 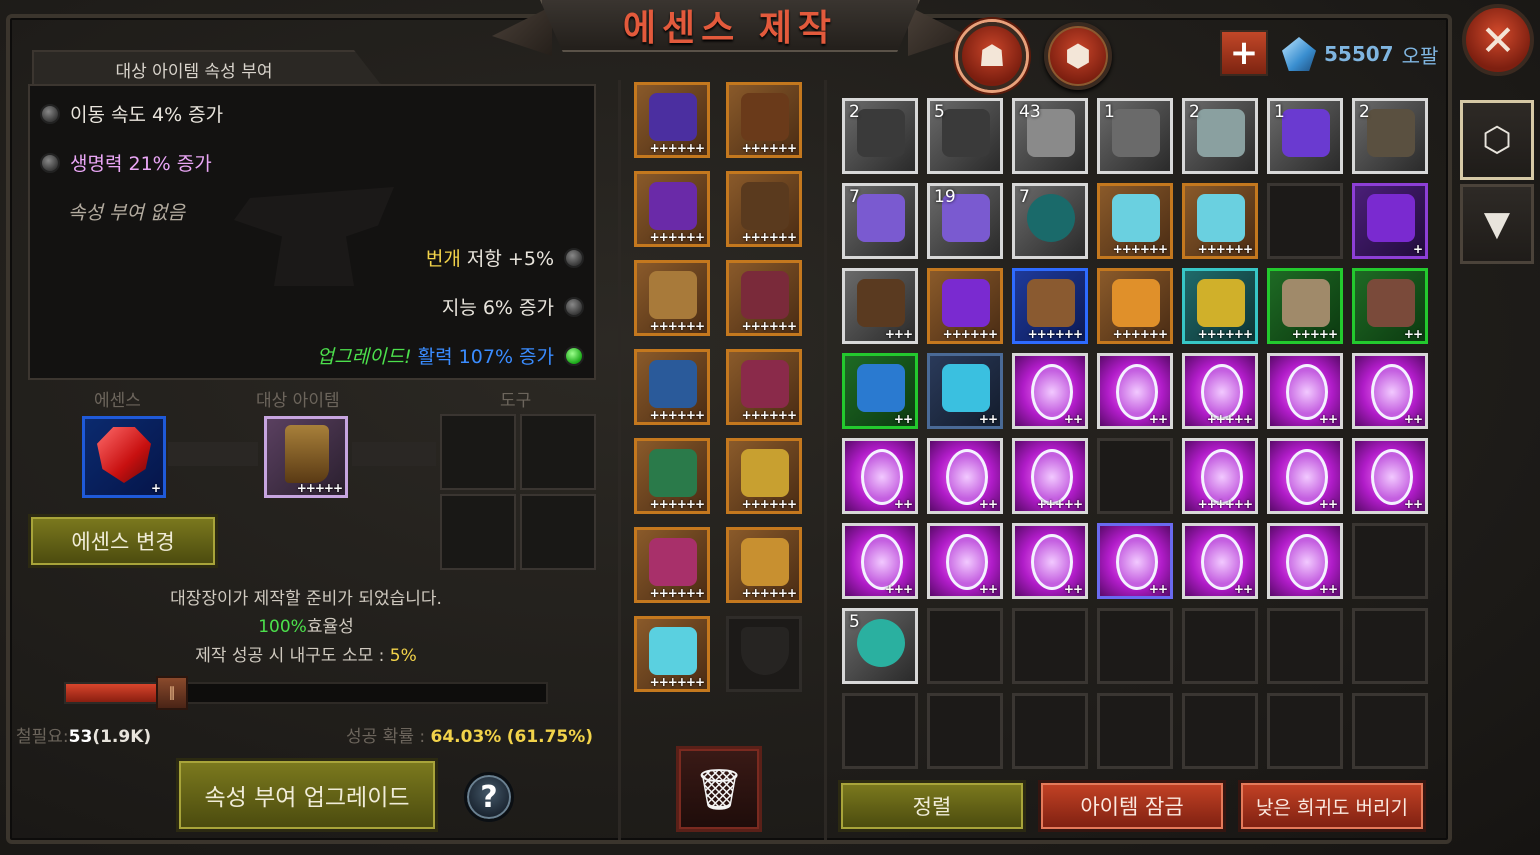 I want to click on target-item-slot: +++++, so click(x=306, y=457).